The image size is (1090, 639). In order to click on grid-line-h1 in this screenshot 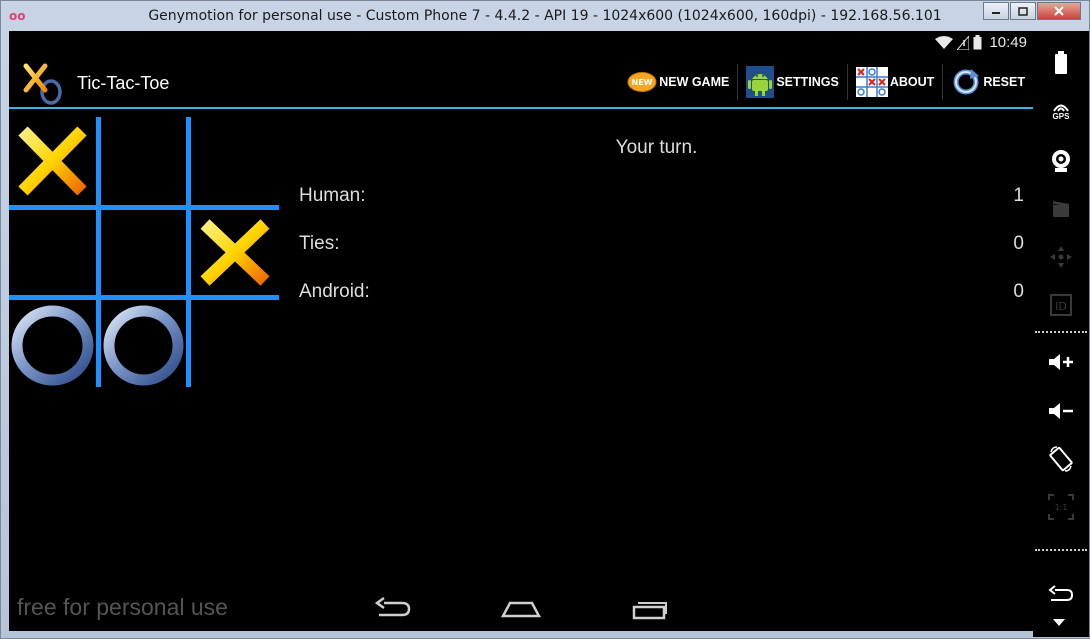, I will do `click(144, 207)`.